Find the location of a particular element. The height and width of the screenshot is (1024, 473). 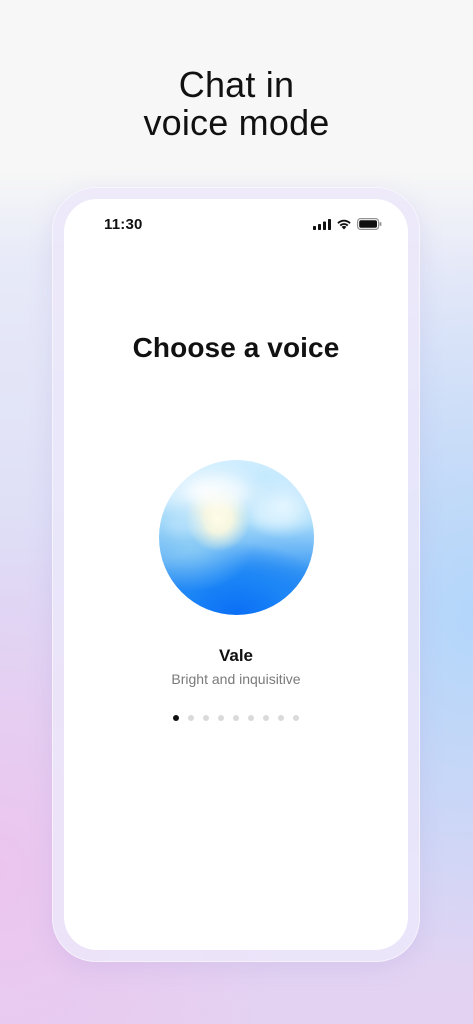

battery-icon is located at coordinates (369, 224).